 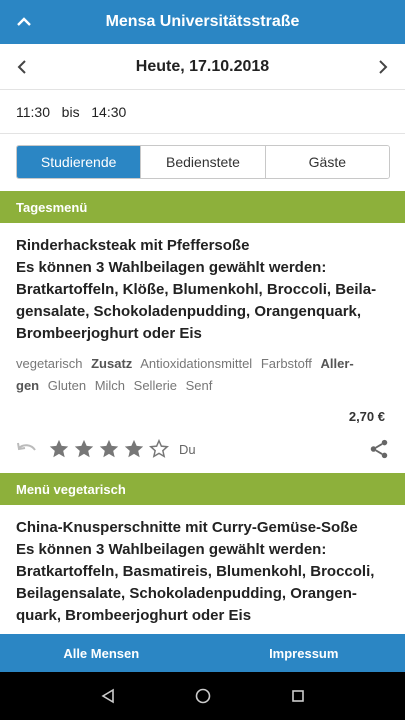 What do you see at coordinates (202, 489) in the screenshot?
I see `section-header-vegetarisch: Menü vegetarisch` at bounding box center [202, 489].